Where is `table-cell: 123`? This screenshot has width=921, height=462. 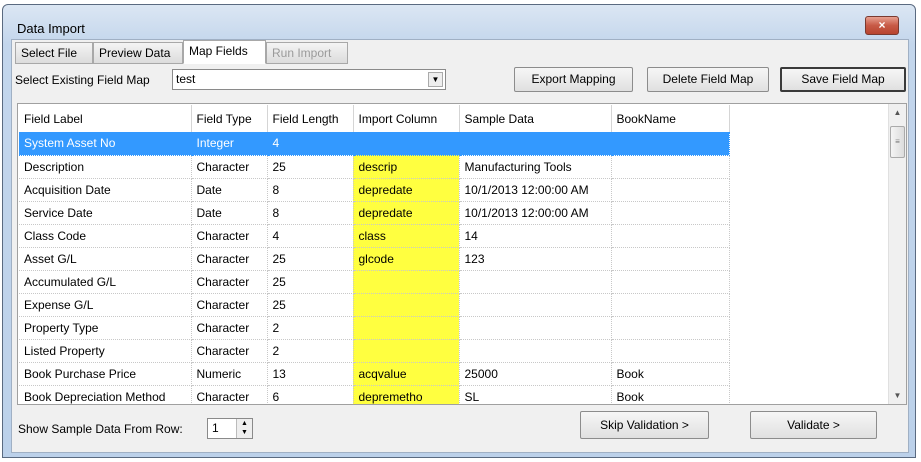
table-cell: 123 is located at coordinates (535, 259).